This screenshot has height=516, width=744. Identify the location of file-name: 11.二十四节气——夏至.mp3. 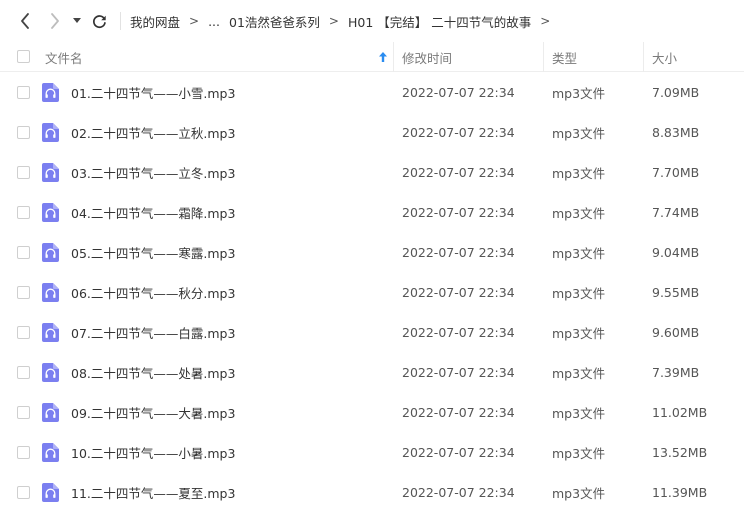
(153, 493).